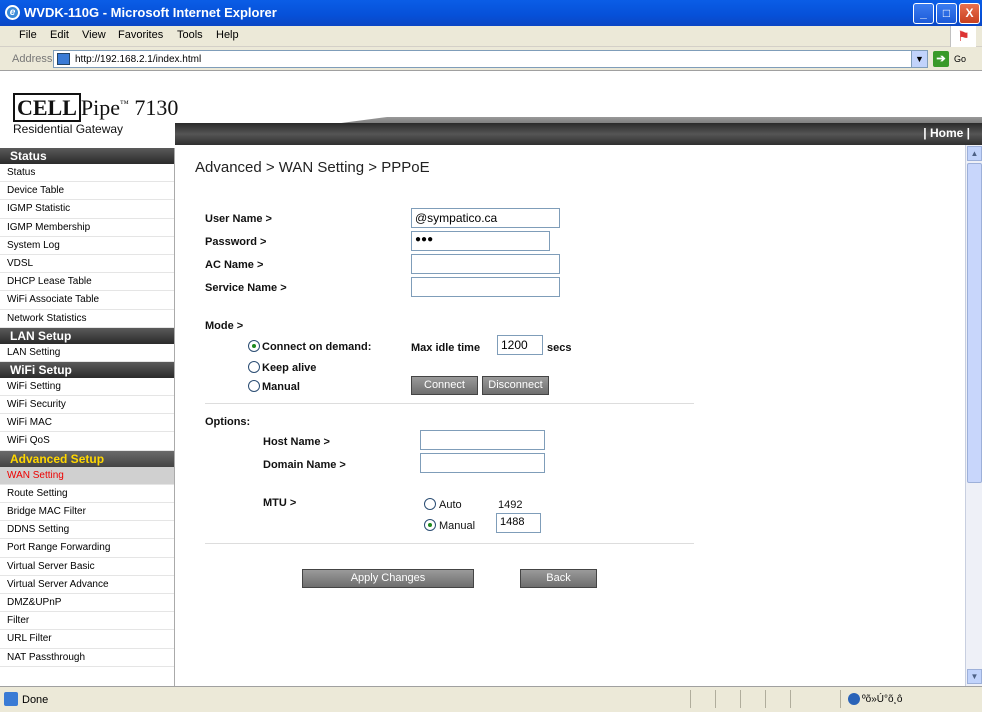 Image resolution: width=982 pixels, height=712 pixels. I want to click on mode-connect-on-demand-label: Connect on demand:, so click(317, 347).